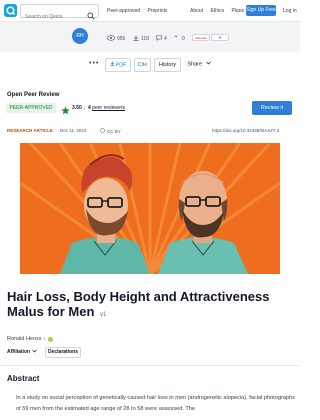 This screenshot has height=420, width=320. Describe the element at coordinates (145, 39) in the screenshot. I see `downloads-count: 118` at that location.